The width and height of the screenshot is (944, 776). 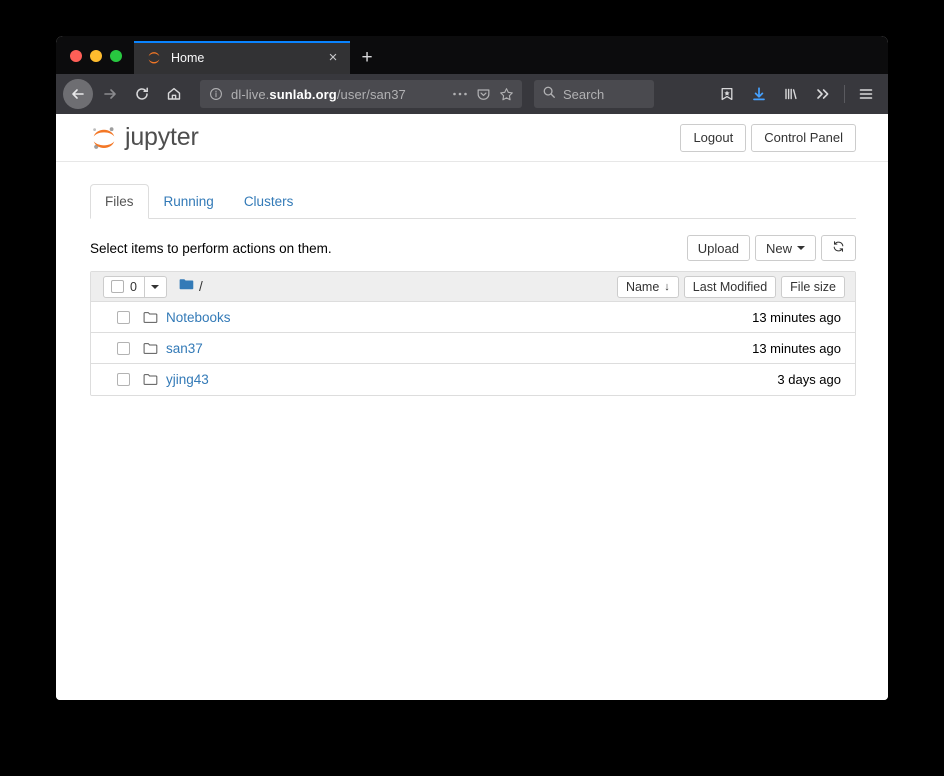 I want to click on home-button, so click(x=174, y=94).